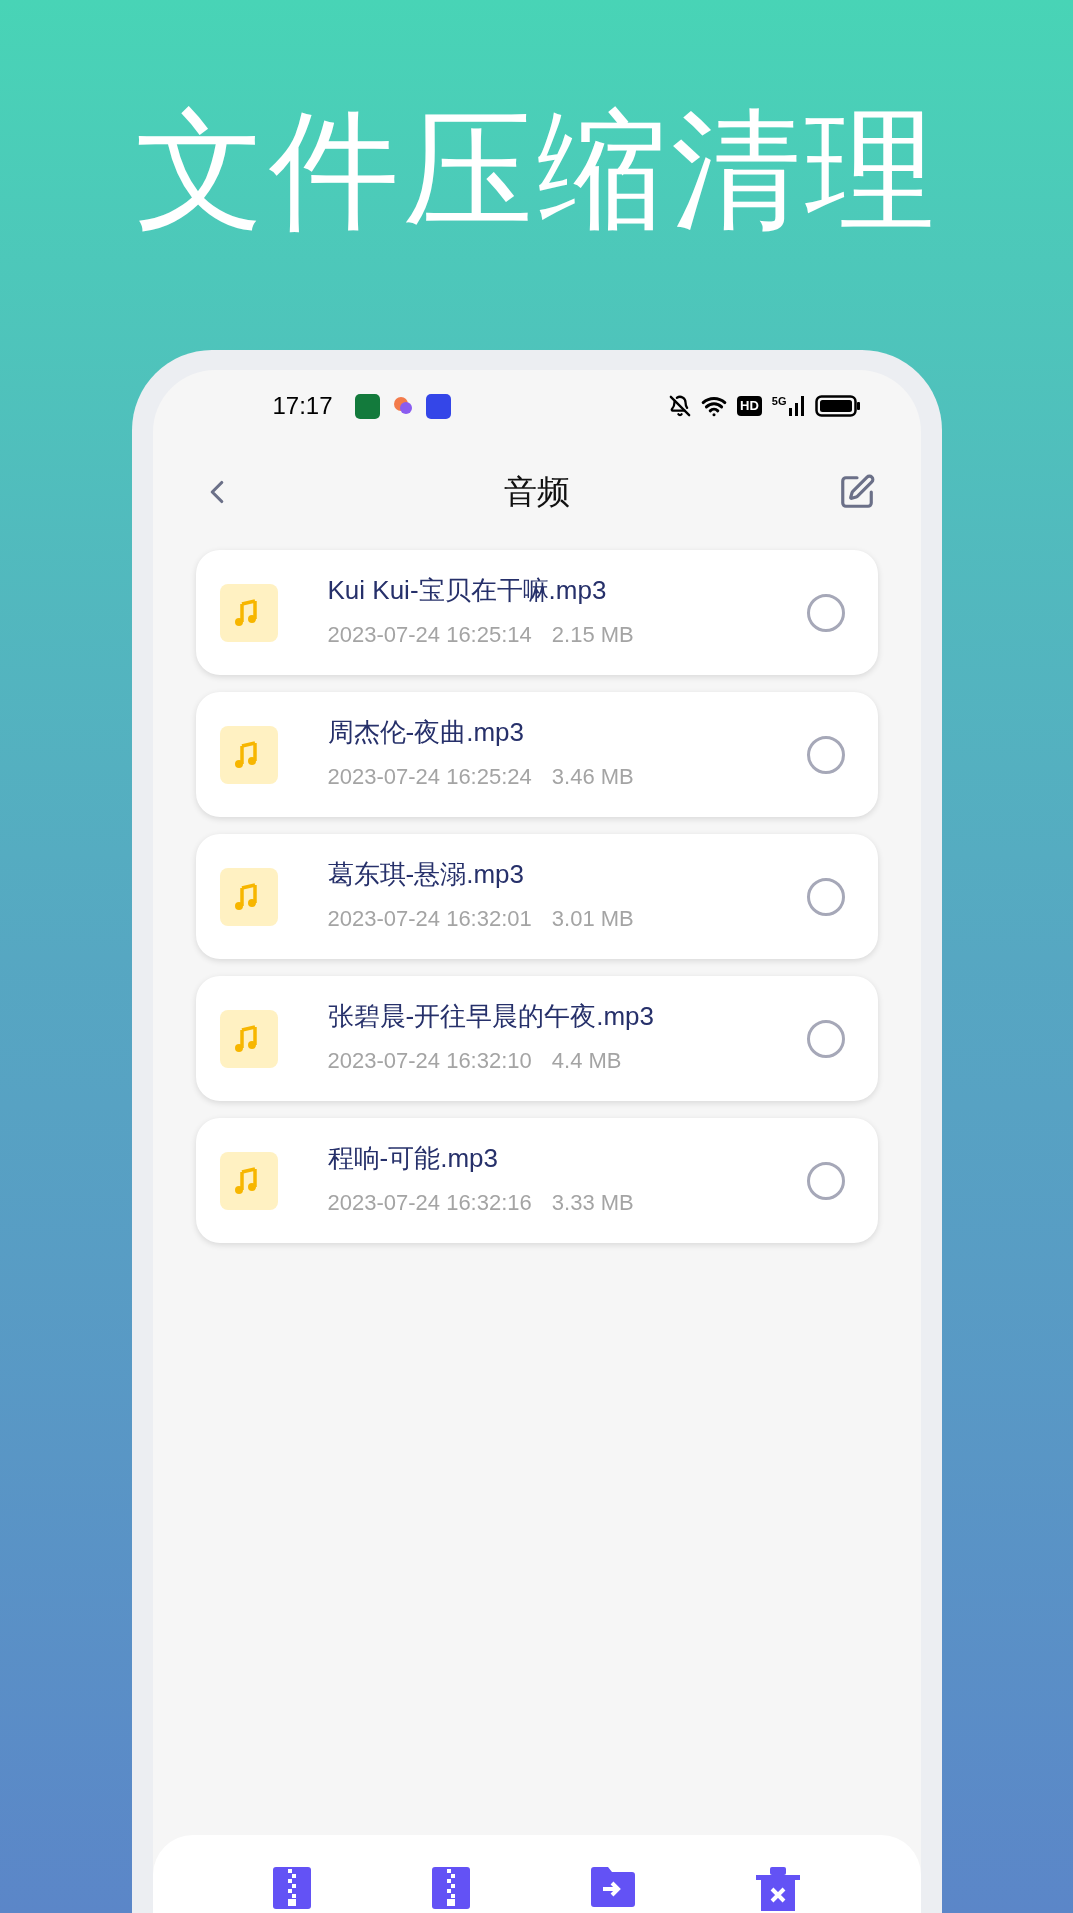  What do you see at coordinates (536, 1180) in the screenshot?
I see `file-card: 程响-可能.mp3 2023-07-24 16:32:16 3.33 MB` at bounding box center [536, 1180].